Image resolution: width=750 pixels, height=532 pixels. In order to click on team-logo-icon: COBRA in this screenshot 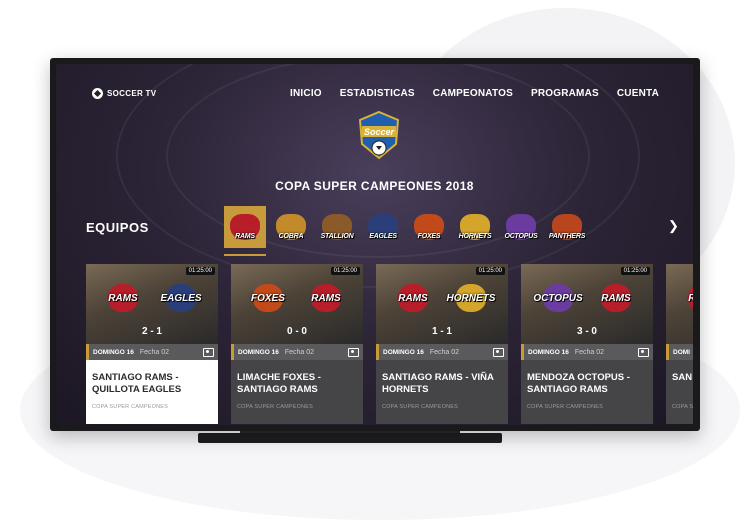, I will do `click(291, 227)`.